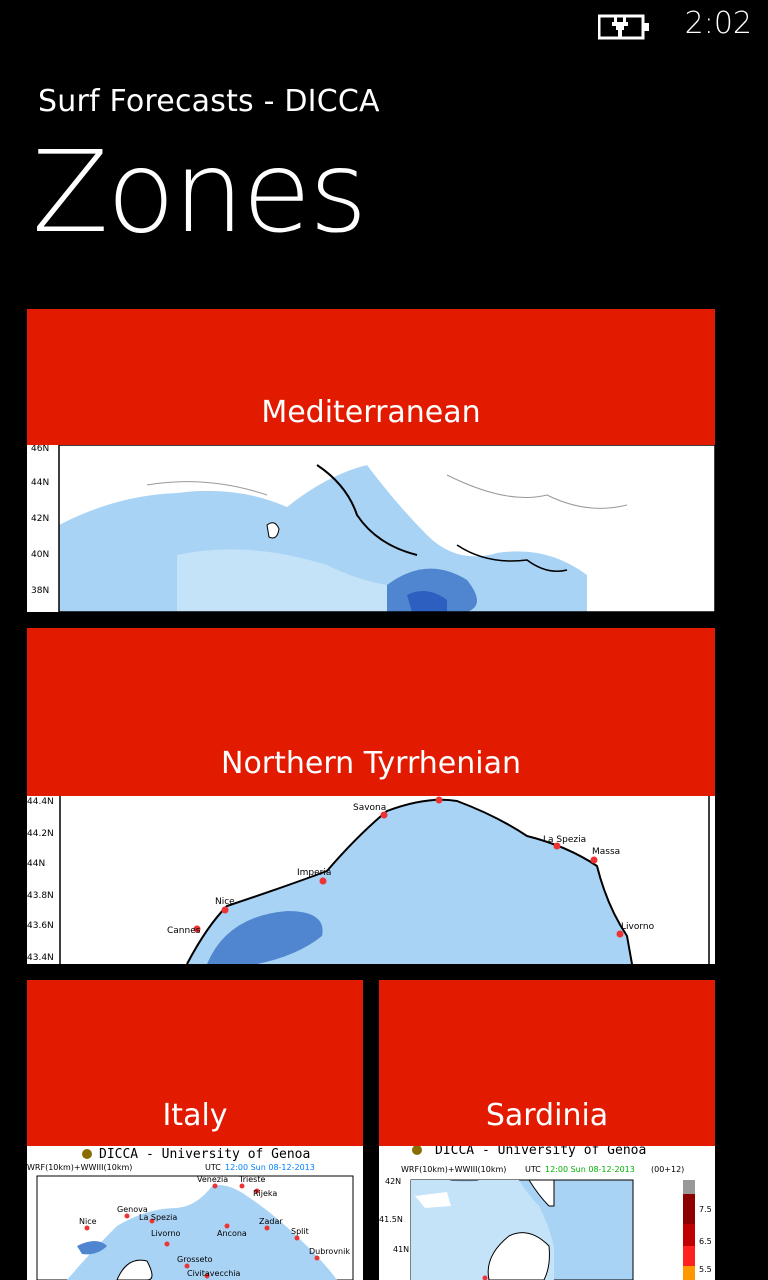 The width and height of the screenshot is (768, 1280). Describe the element at coordinates (606, 852) in the screenshot. I see `city-label: Massa` at that location.